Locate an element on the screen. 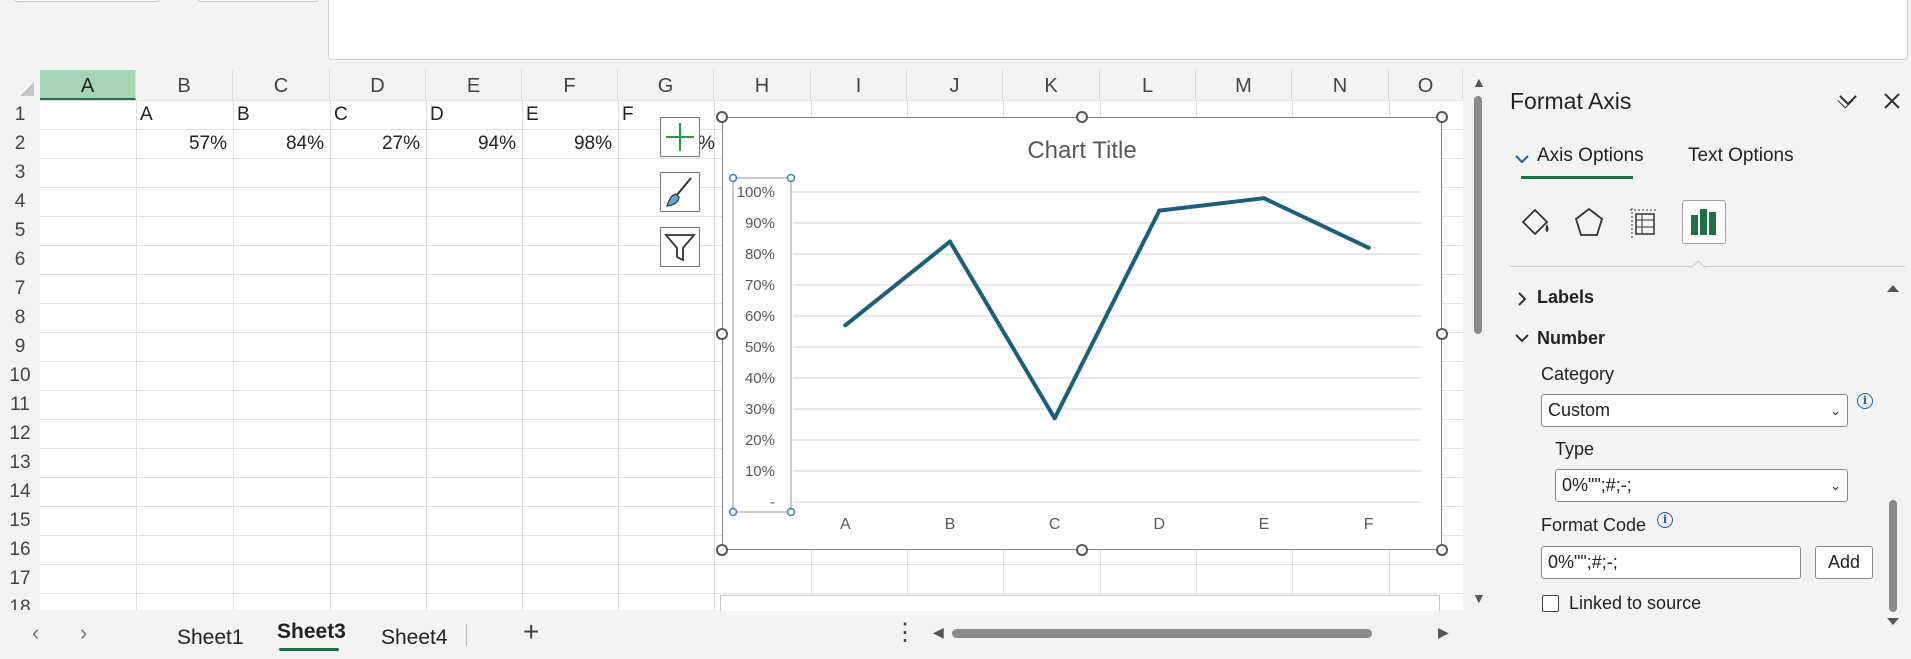 The width and height of the screenshot is (1911, 659). pane-scroll-down-icon is located at coordinates (1893, 622).